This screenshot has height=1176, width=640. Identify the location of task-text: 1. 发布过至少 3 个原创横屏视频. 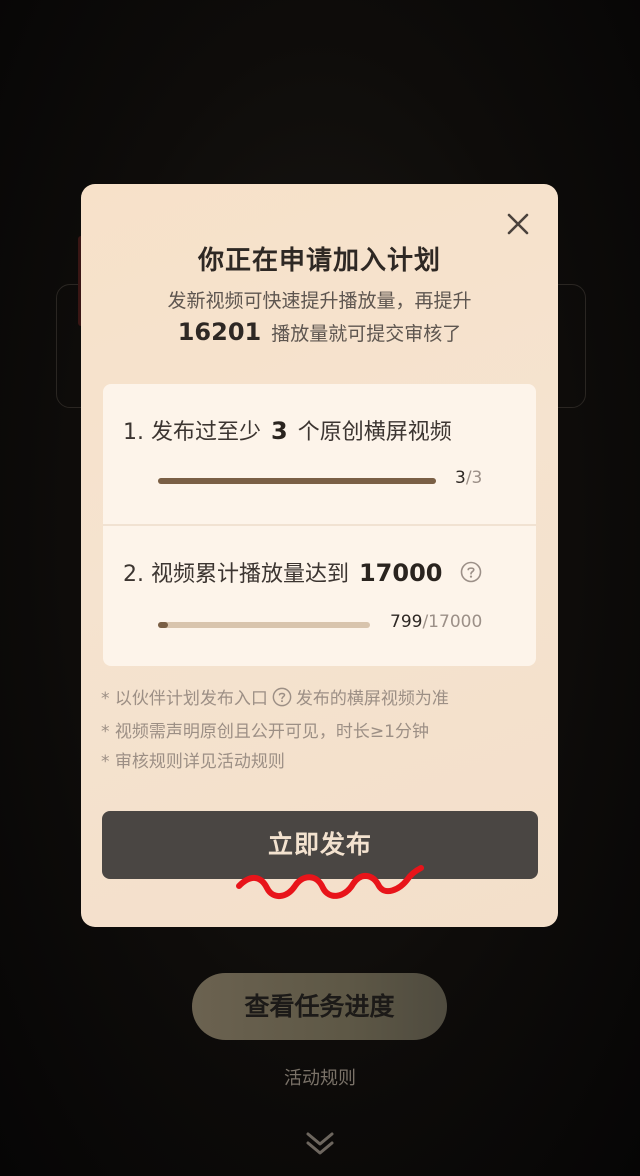
(287, 430).